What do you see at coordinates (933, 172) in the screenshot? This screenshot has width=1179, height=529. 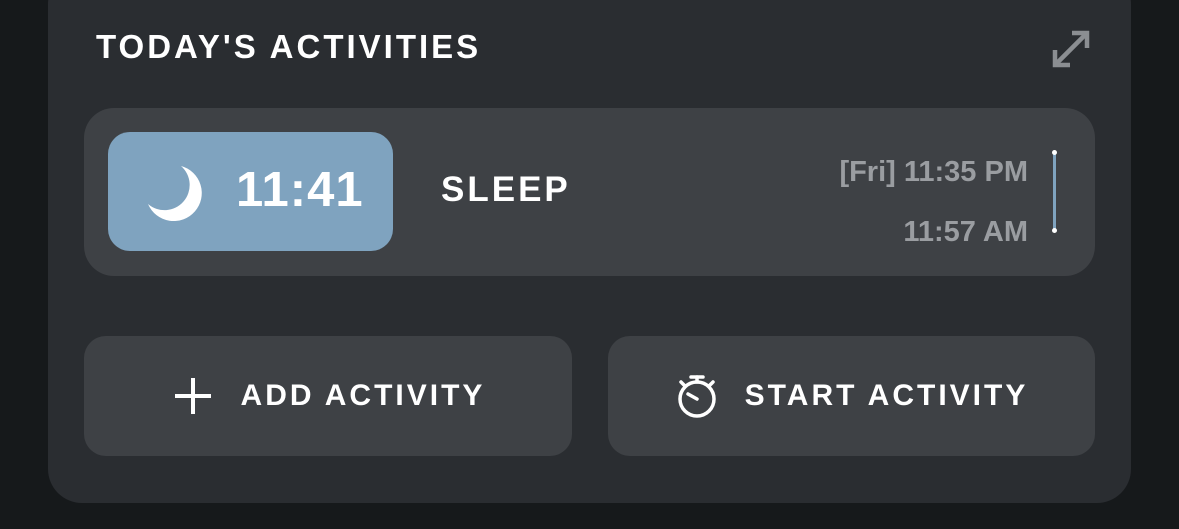 I see `activity-start-time: [Fri] 11:35 PM` at bounding box center [933, 172].